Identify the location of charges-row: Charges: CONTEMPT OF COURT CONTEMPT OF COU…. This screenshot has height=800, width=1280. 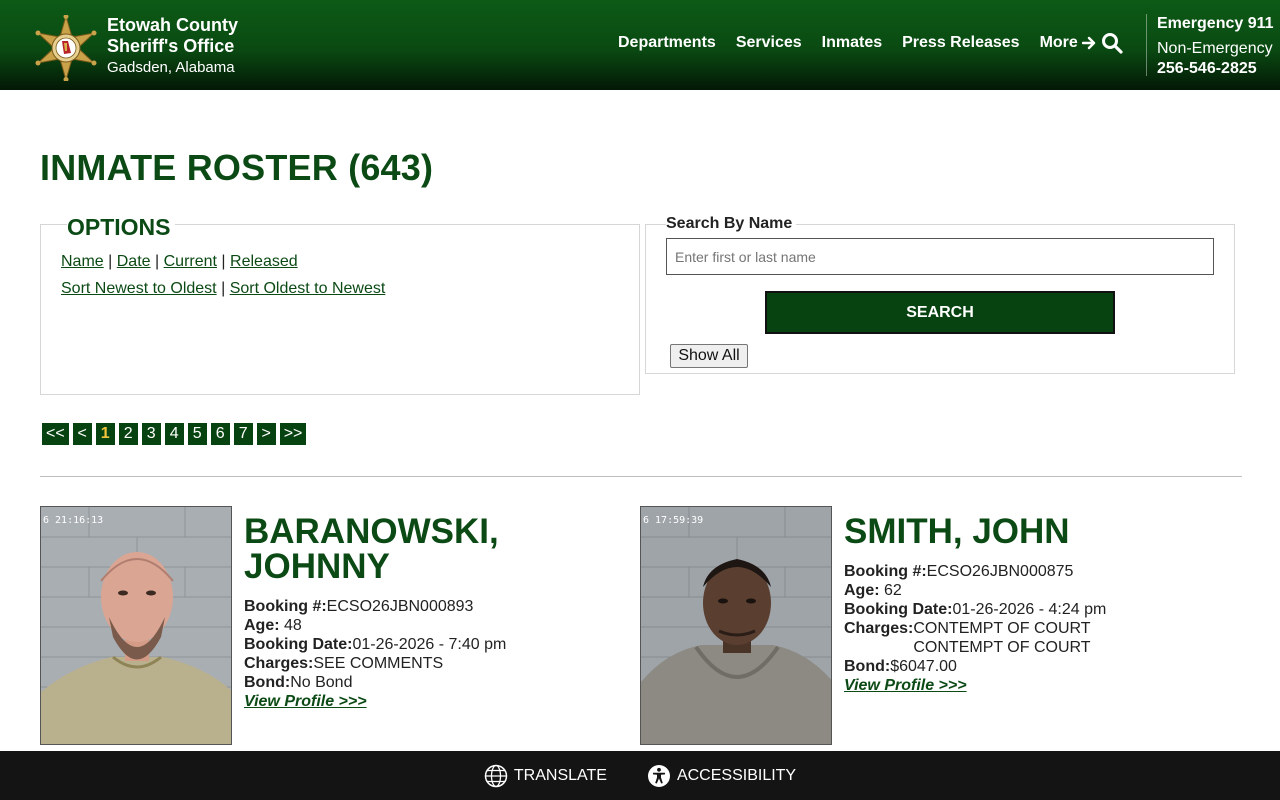
(1034, 638).